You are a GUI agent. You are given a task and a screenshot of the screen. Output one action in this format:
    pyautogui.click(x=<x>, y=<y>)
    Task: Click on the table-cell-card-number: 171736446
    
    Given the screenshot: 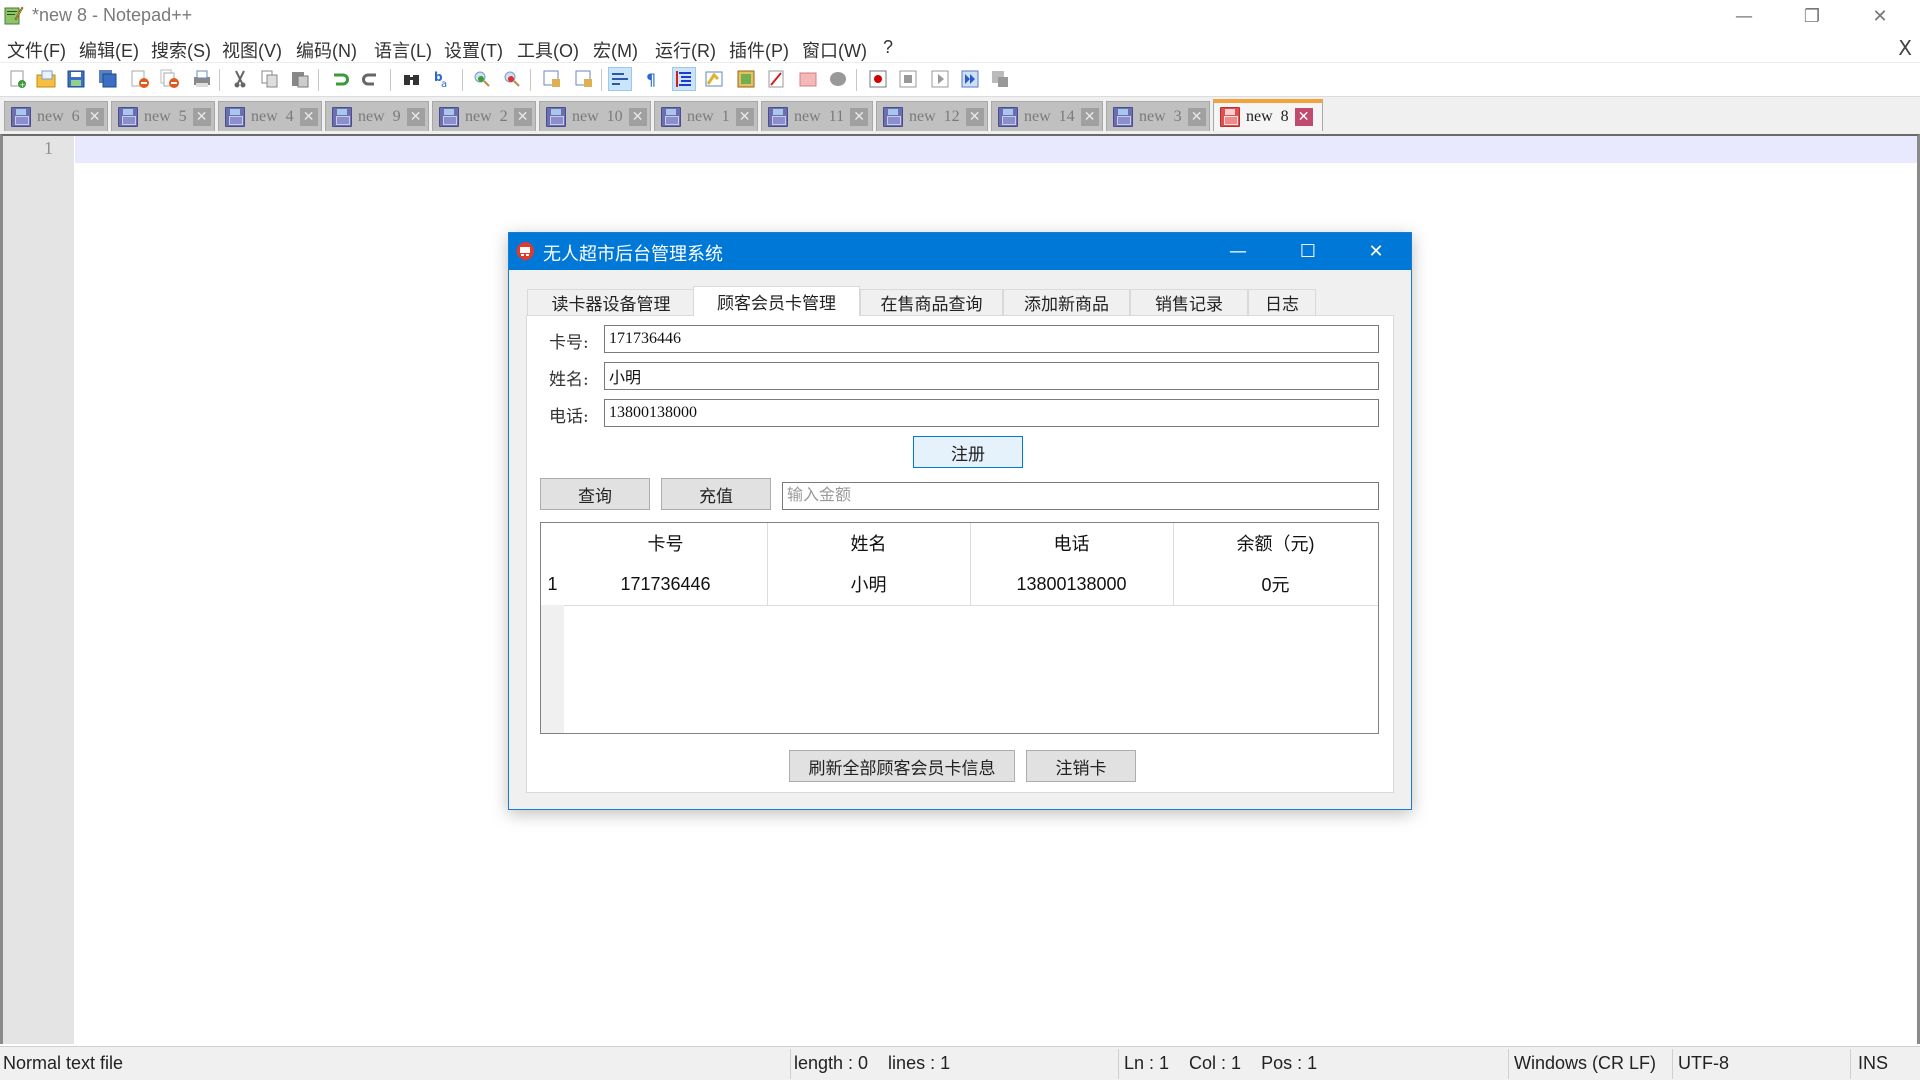 What is the action you would take?
    pyautogui.click(x=665, y=584)
    